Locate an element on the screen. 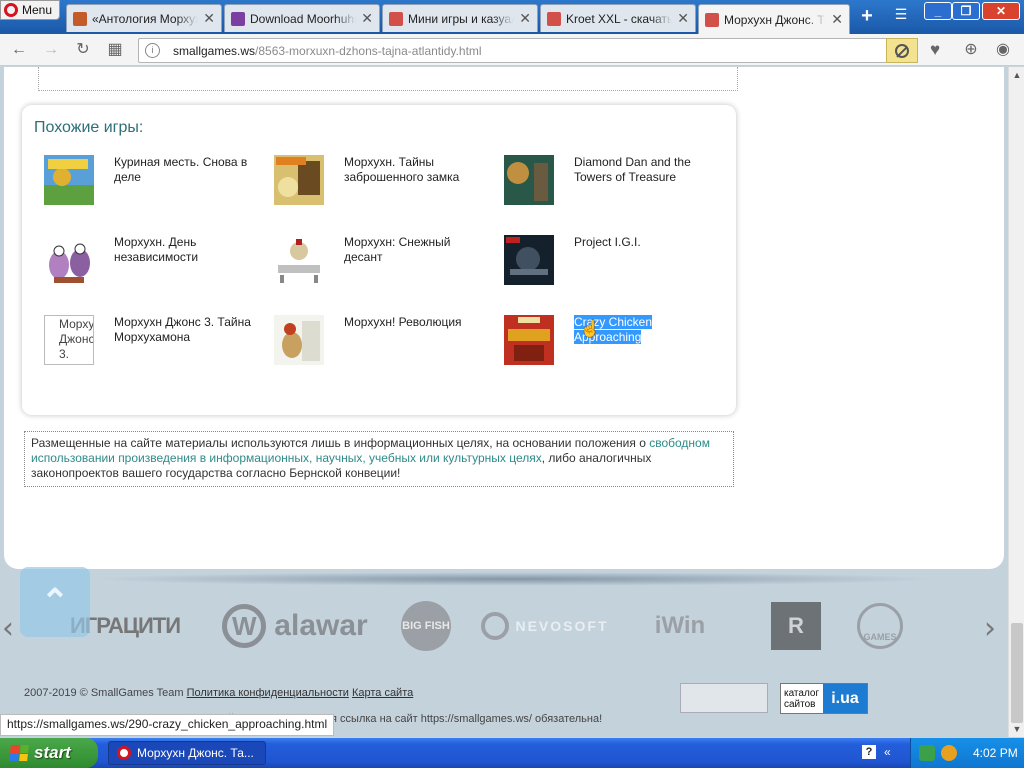 The image size is (1024, 768). carousel-prev-arrow-icon: ‹ is located at coordinates (8, 628).